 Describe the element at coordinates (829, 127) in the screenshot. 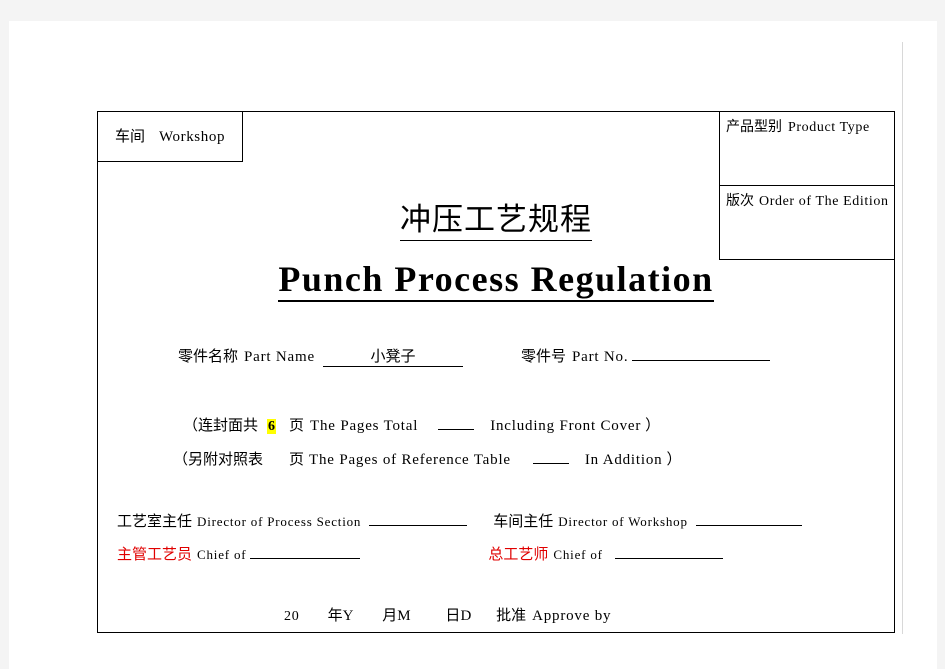

I see `product-type-label-en: Product Type` at that location.